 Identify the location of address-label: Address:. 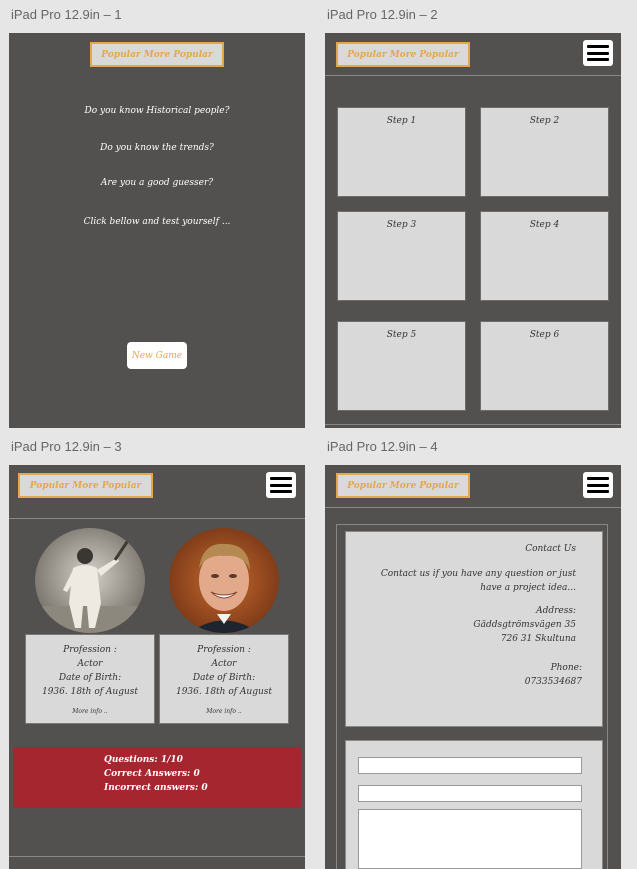
(556, 611).